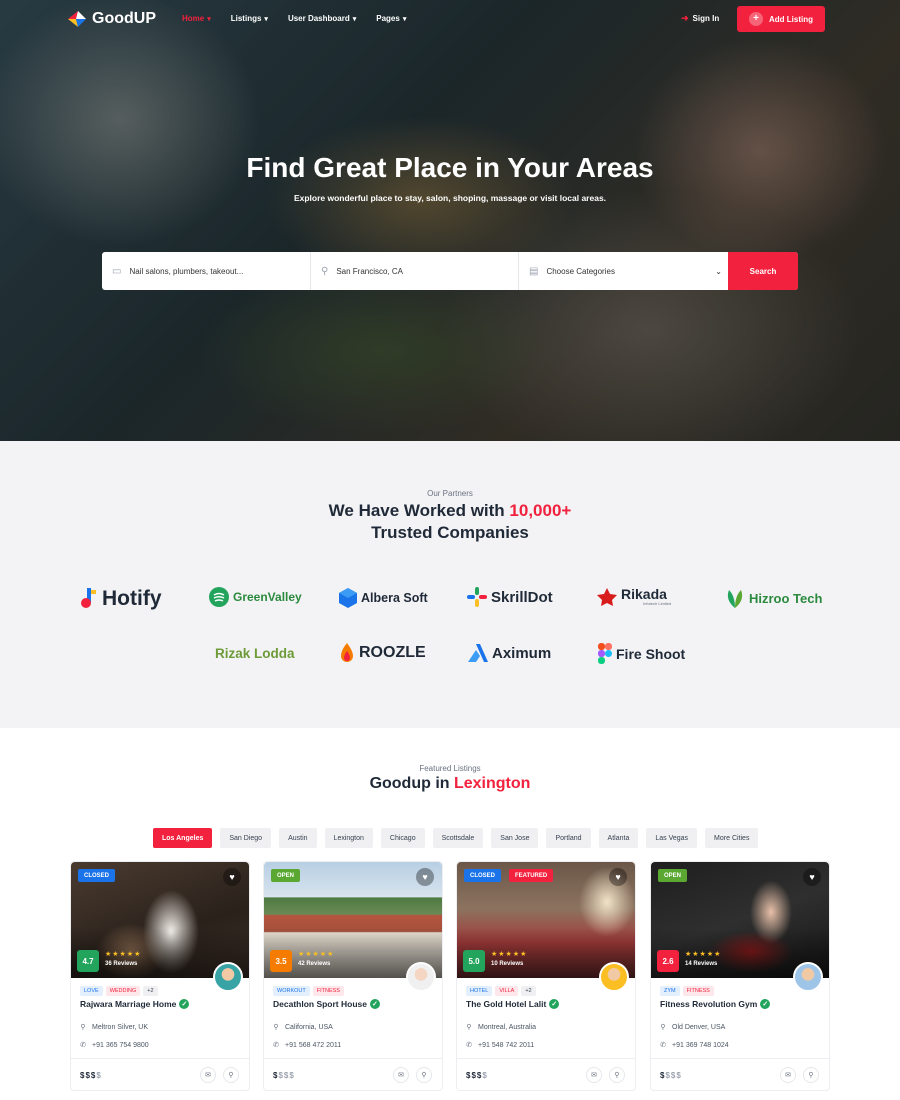  I want to click on partners-title-line2: Trusted Companies, so click(450, 532).